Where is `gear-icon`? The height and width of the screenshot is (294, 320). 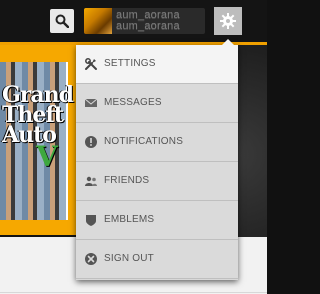
gear-icon is located at coordinates (228, 21).